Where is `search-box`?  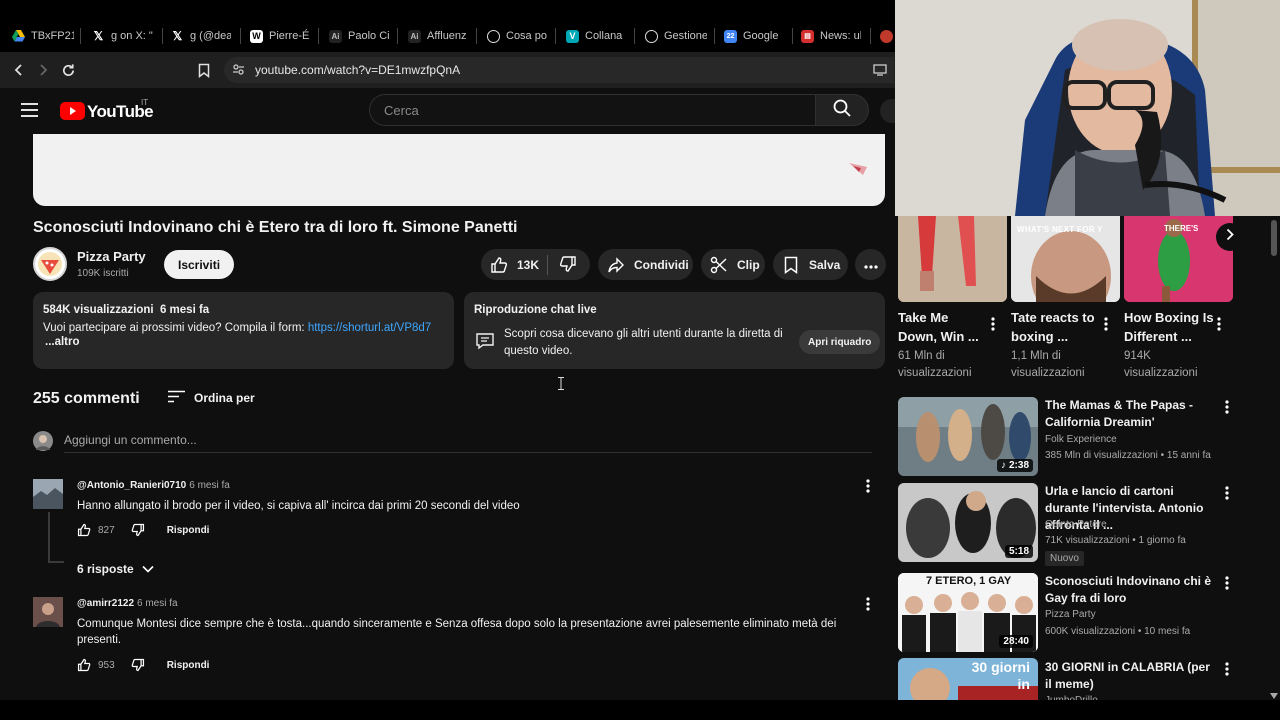 search-box is located at coordinates (592, 110).